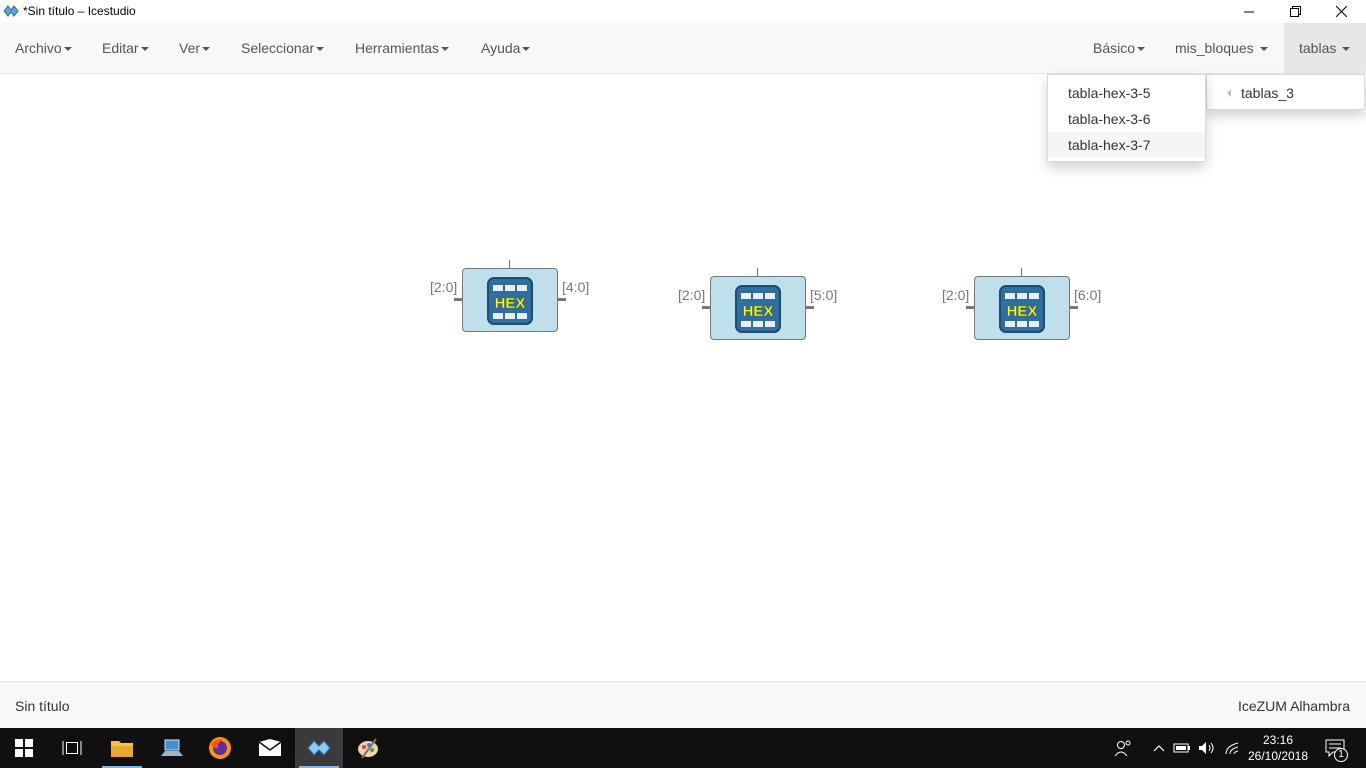  Describe the element at coordinates (1341, 755) in the screenshot. I see `notification-count-badge: 1` at that location.